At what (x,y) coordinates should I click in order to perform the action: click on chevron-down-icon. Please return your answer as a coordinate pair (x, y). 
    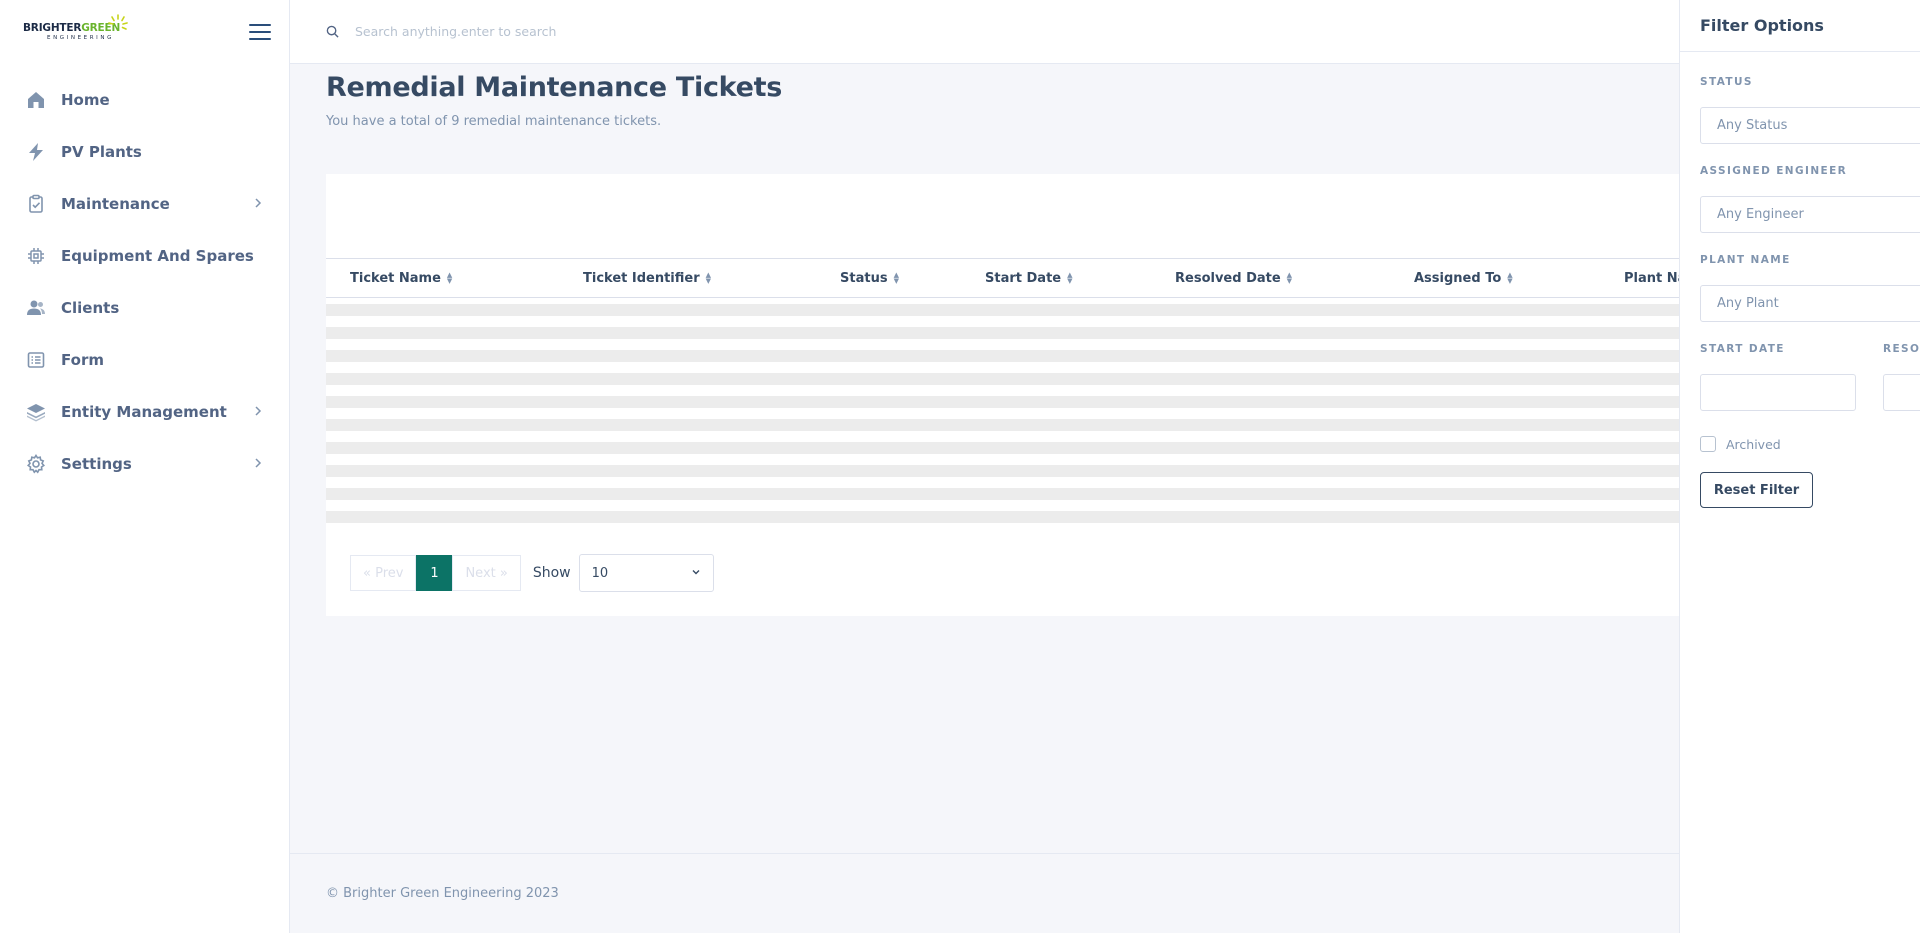
    Looking at the image, I should click on (696, 573).